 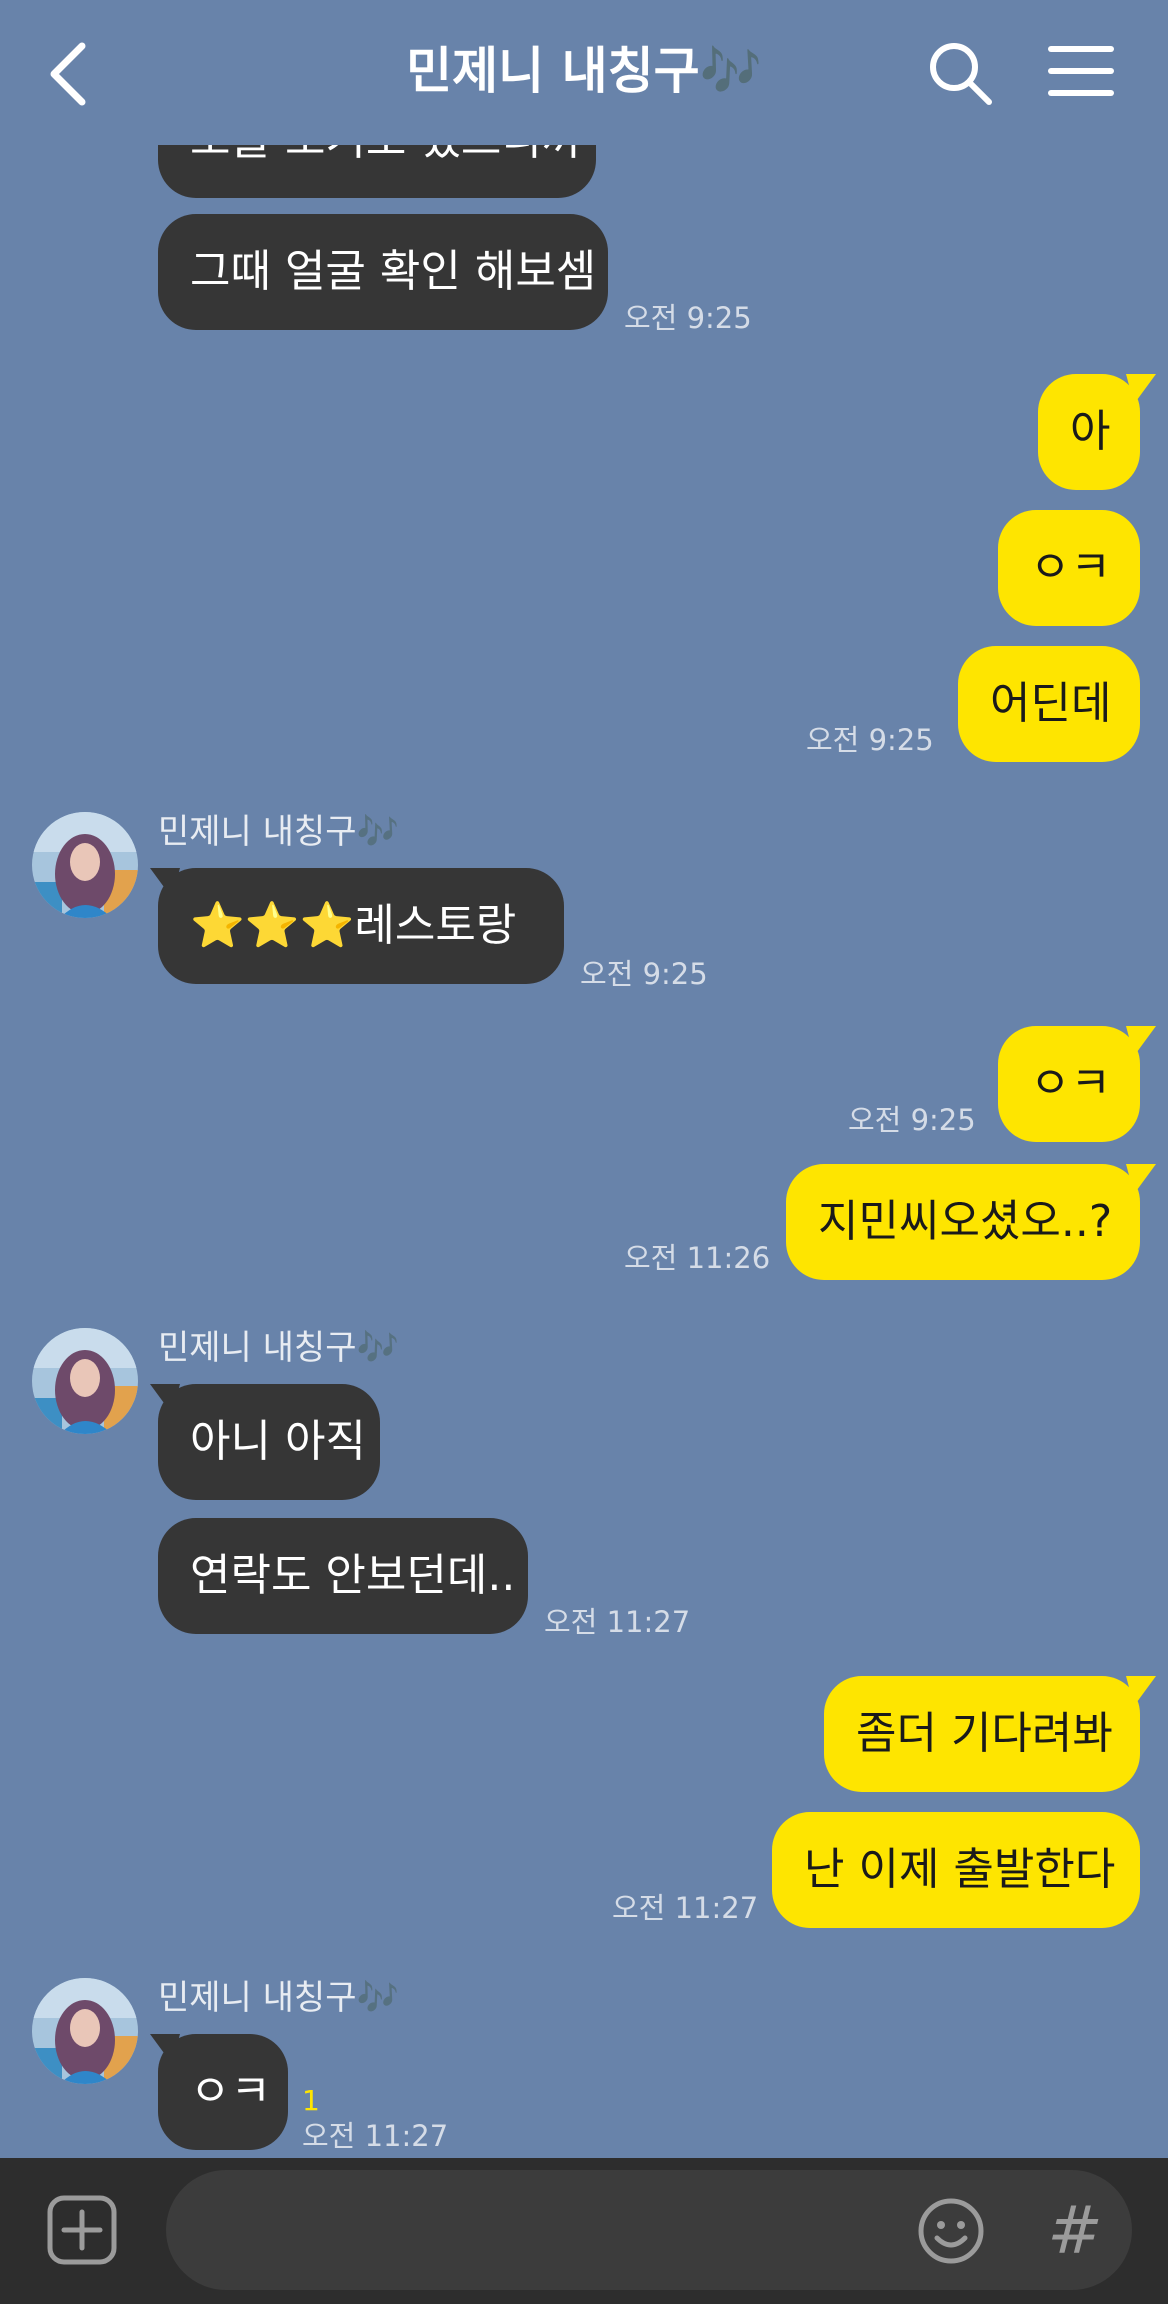 What do you see at coordinates (269, 1442) in the screenshot?
I see `message-bubble-incoming: 아니 아직` at bounding box center [269, 1442].